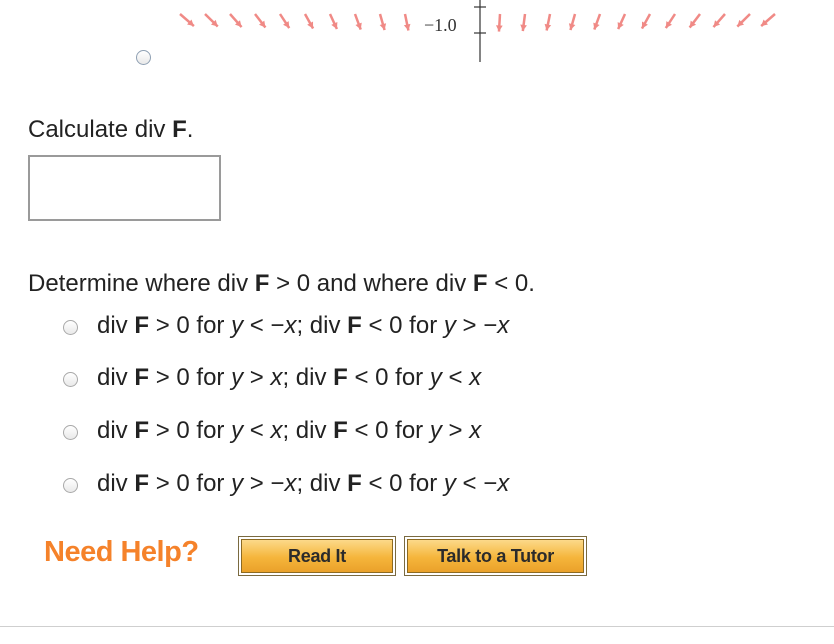  Describe the element at coordinates (289, 377) in the screenshot. I see `choice-2-label: div F > 0 for y > x; div F < 0 for y < x` at that location.